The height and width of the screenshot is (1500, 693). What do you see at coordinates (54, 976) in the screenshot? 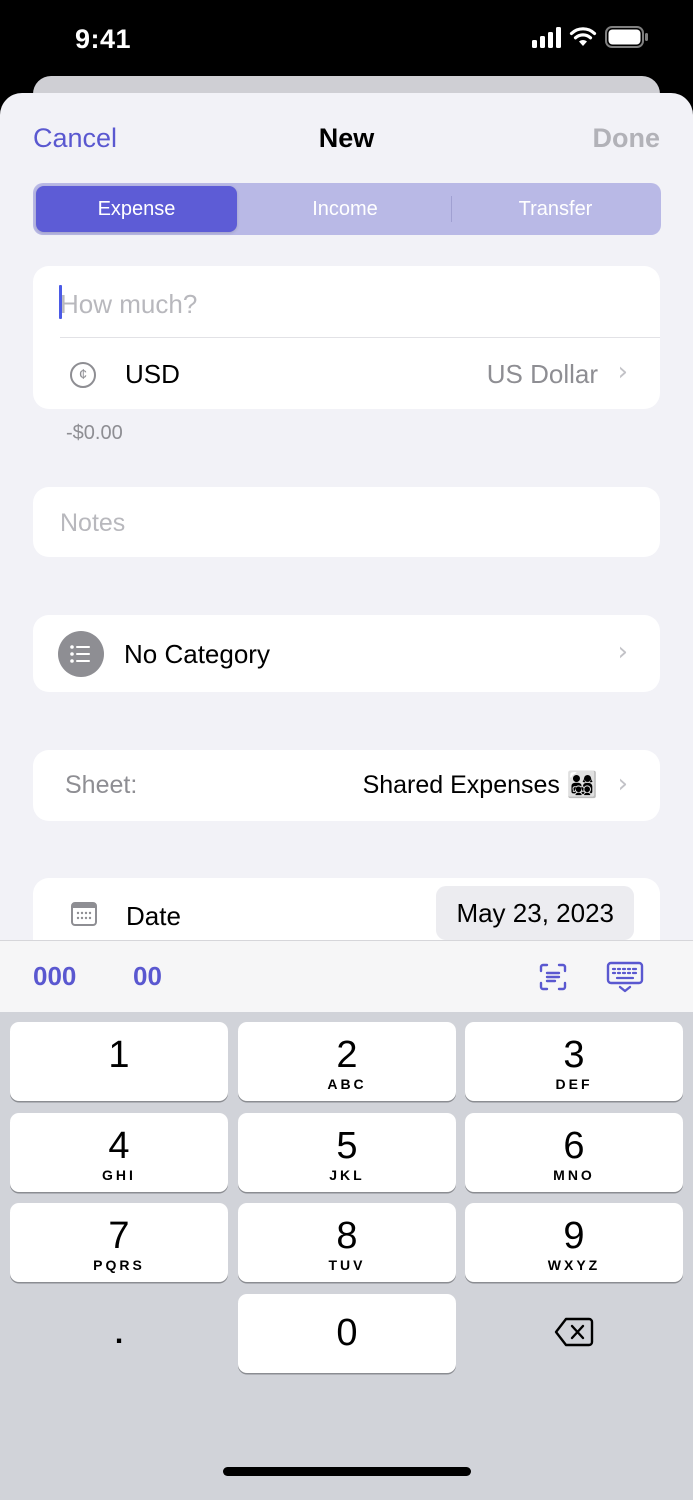
I see `triple-zero-button: 000` at bounding box center [54, 976].